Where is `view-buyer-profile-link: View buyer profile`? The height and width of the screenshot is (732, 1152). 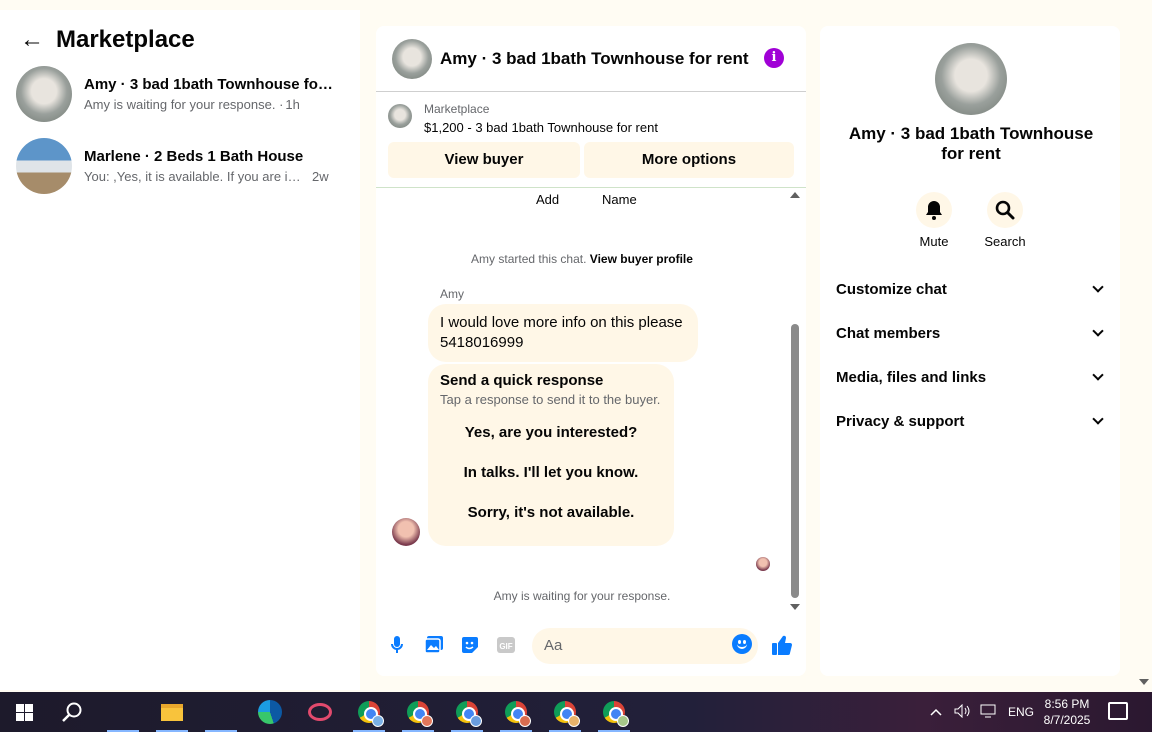 view-buyer-profile-link: View buyer profile is located at coordinates (641, 259).